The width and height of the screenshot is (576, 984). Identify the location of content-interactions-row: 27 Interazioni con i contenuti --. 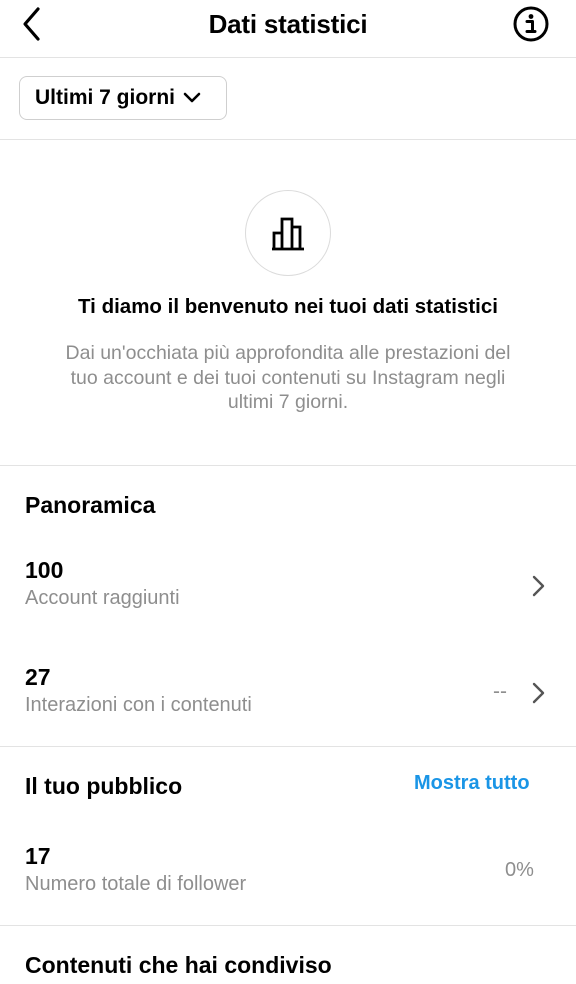
(288, 704).